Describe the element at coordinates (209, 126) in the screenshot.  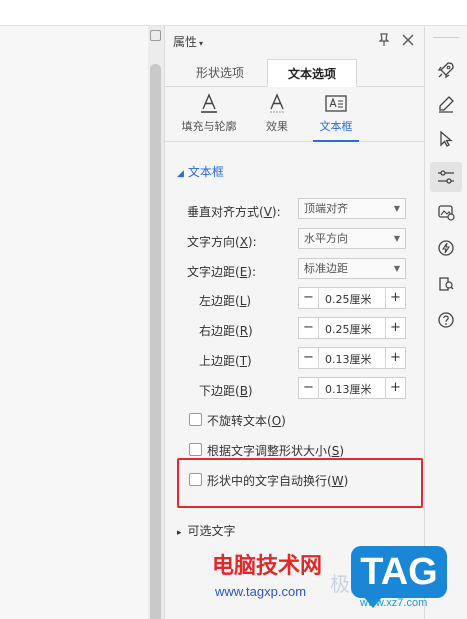
I see `subtab-label: 填充与轮廓` at that location.